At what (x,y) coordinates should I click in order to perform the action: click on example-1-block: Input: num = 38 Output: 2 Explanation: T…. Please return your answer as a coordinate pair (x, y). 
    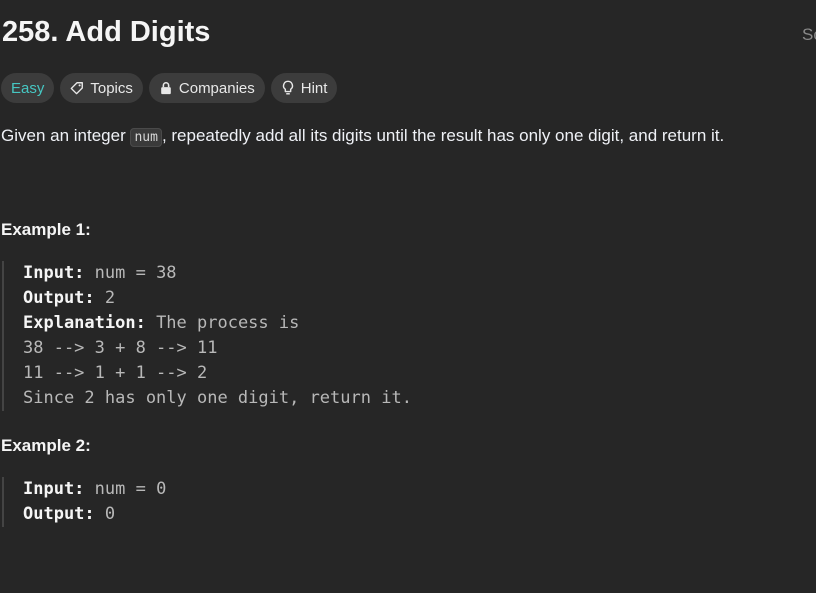
    Looking at the image, I should click on (207, 336).